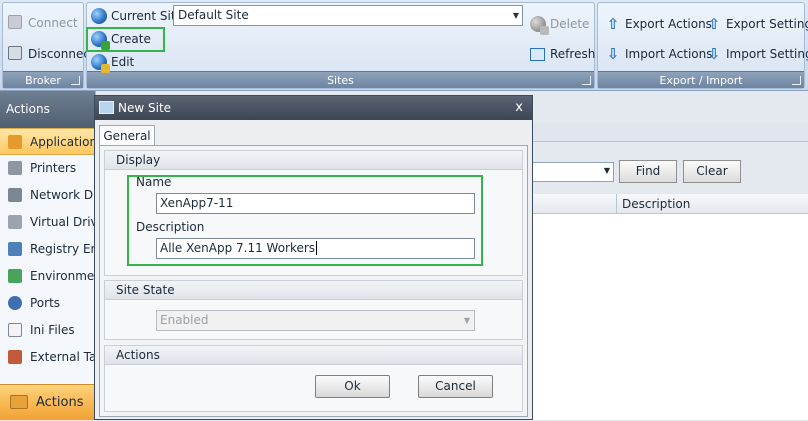 This screenshot has height=421, width=808. Describe the element at coordinates (184, 320) in the screenshot. I see `site-state-value: Enabled` at that location.